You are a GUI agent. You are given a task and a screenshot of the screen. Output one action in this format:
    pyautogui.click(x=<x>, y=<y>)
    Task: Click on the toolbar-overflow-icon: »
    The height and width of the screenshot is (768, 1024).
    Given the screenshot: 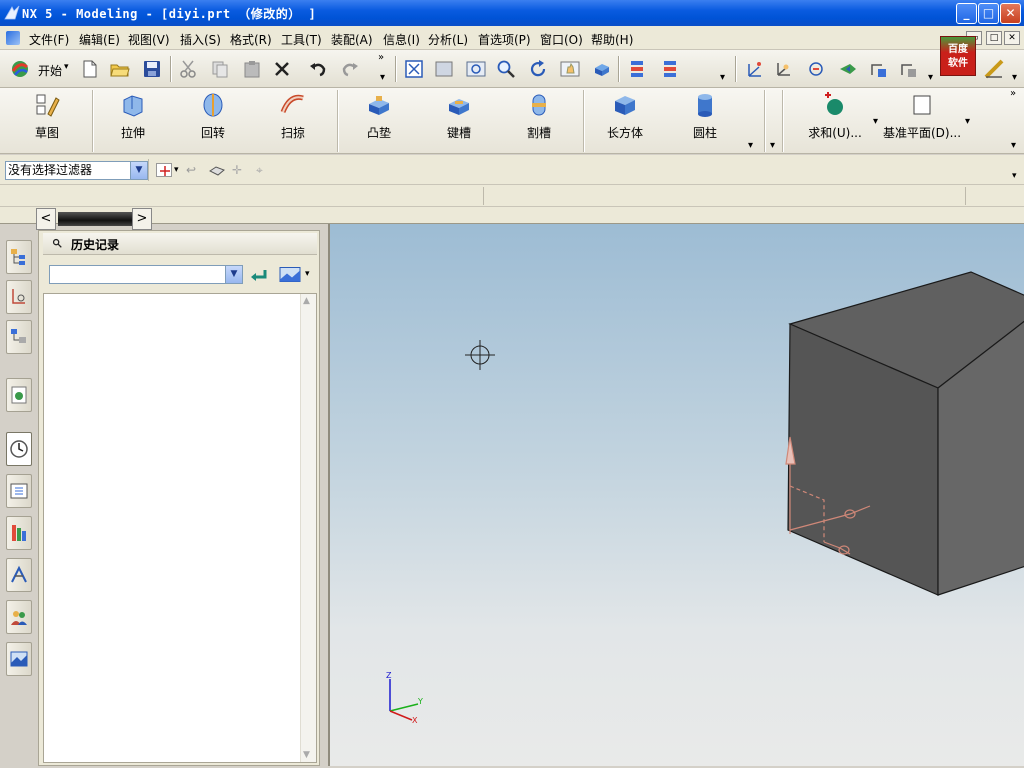 What is the action you would take?
    pyautogui.click(x=381, y=57)
    